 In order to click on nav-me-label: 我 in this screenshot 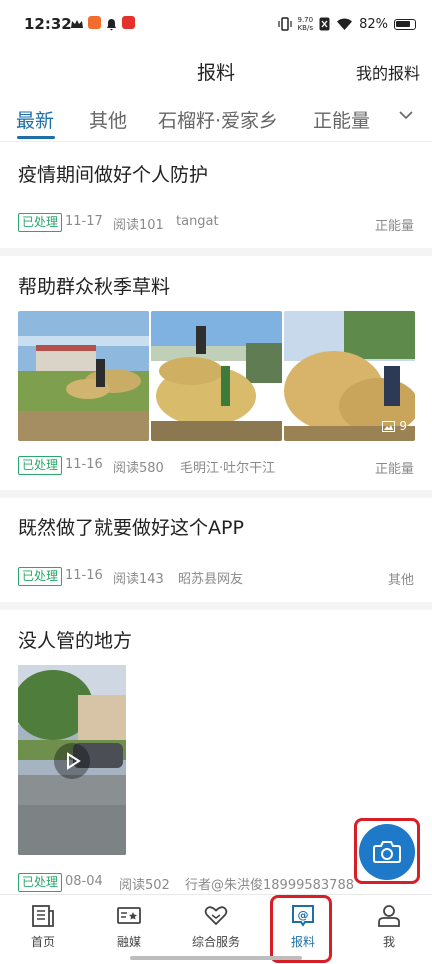, I will do `click(388, 942)`.